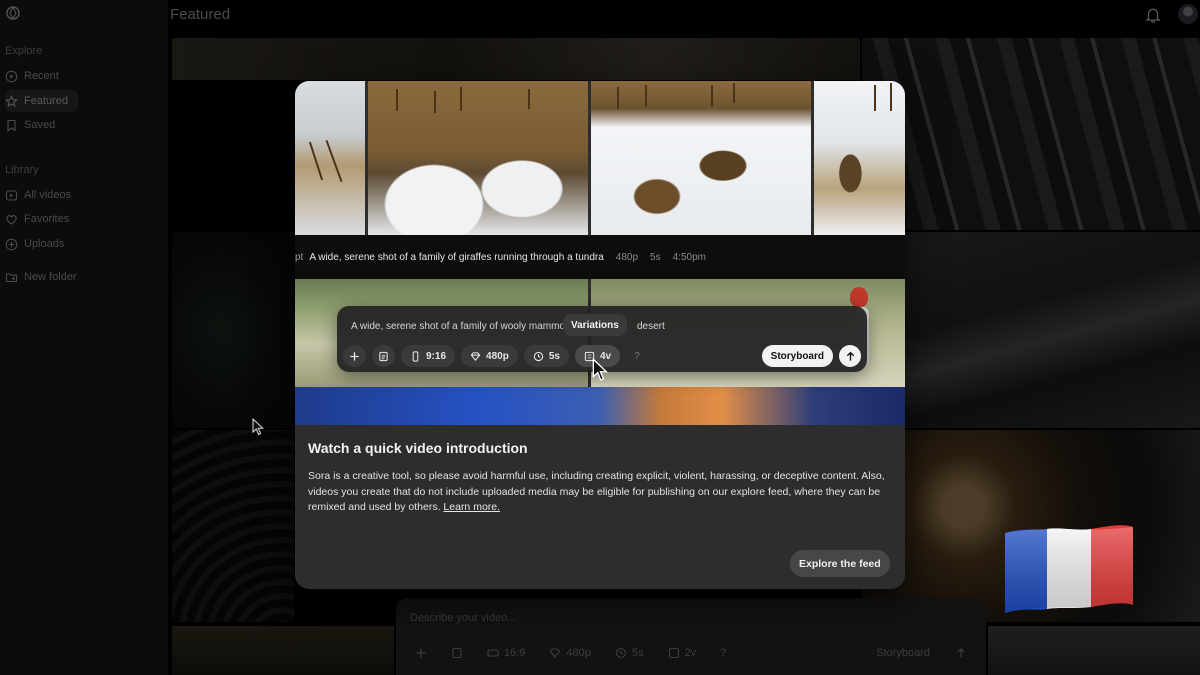 The height and width of the screenshot is (675, 1200). I want to click on add-media-button, so click(354, 356).